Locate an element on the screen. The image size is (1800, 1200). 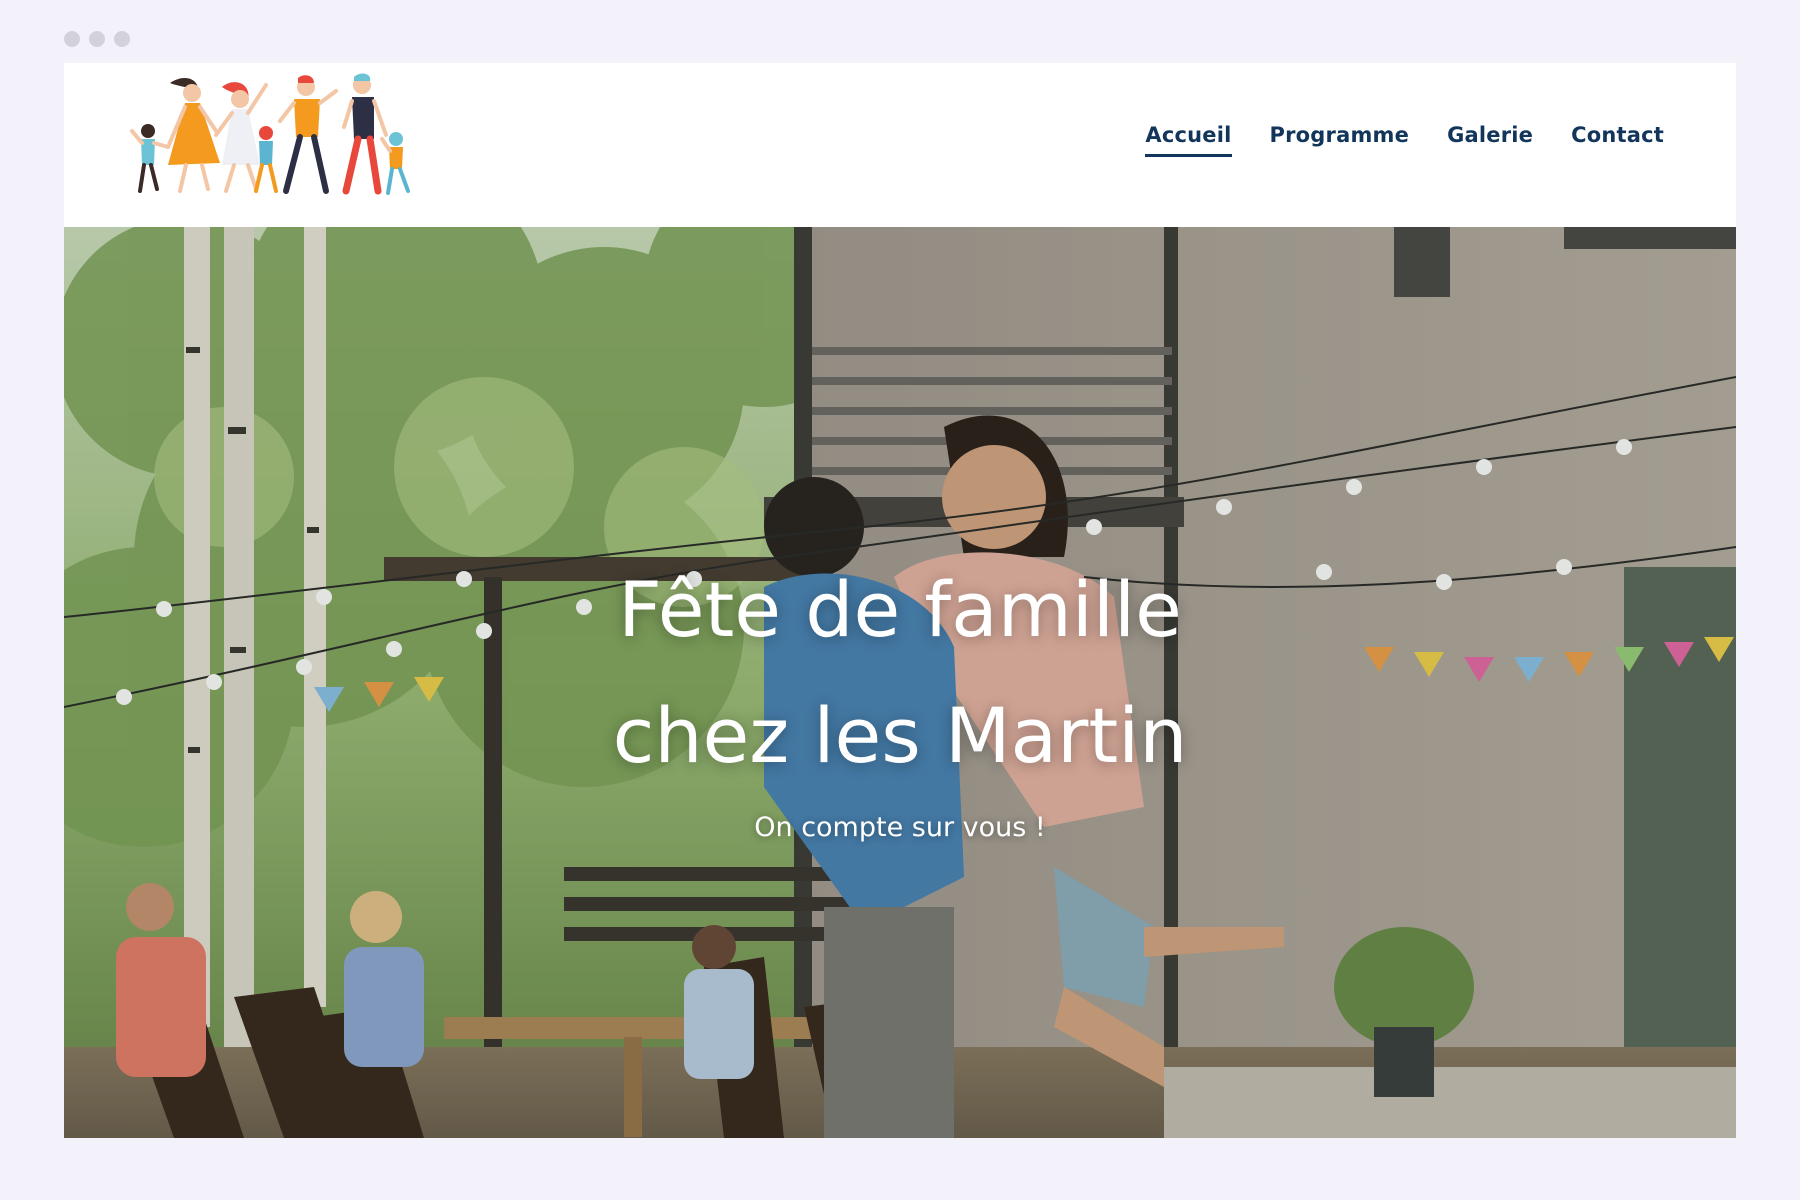
logo-woman-orange is located at coordinates (193, 135).